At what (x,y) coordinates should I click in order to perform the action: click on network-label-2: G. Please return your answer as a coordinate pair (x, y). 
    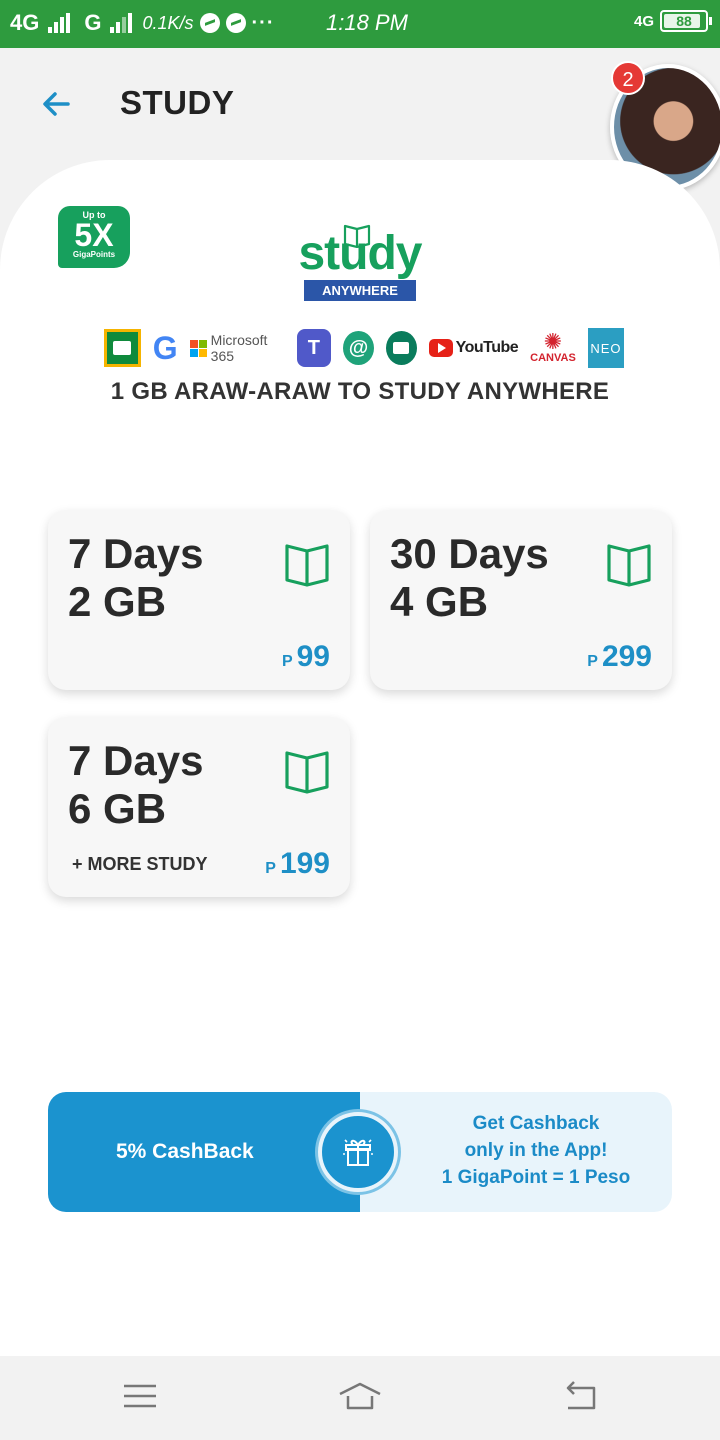
    Looking at the image, I should click on (93, 22).